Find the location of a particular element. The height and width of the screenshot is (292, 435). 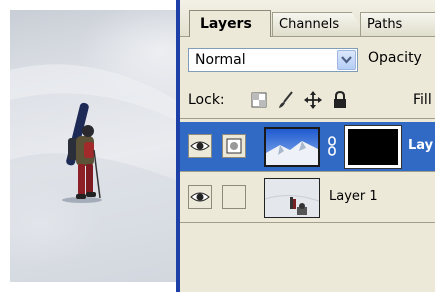

blend-mode-select: Normal is located at coordinates (273, 60).